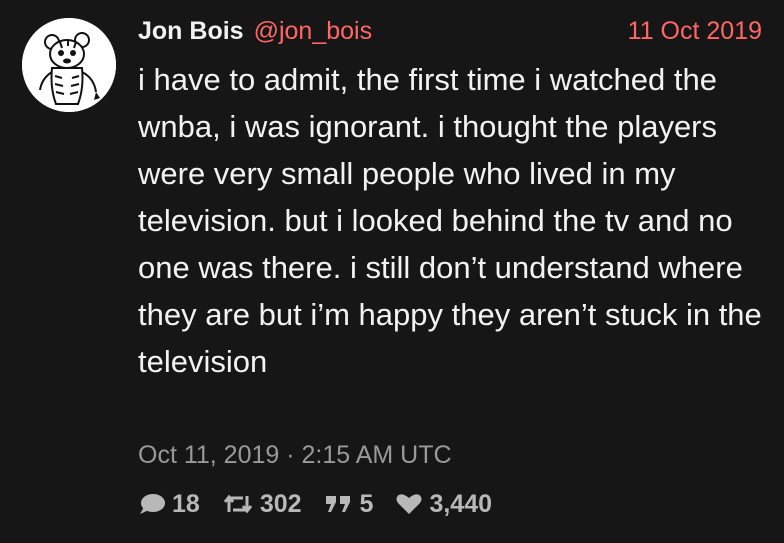 Image resolution: width=784 pixels, height=543 pixels. I want to click on tweet-stats: 18 302 5 3,440, so click(326, 504).